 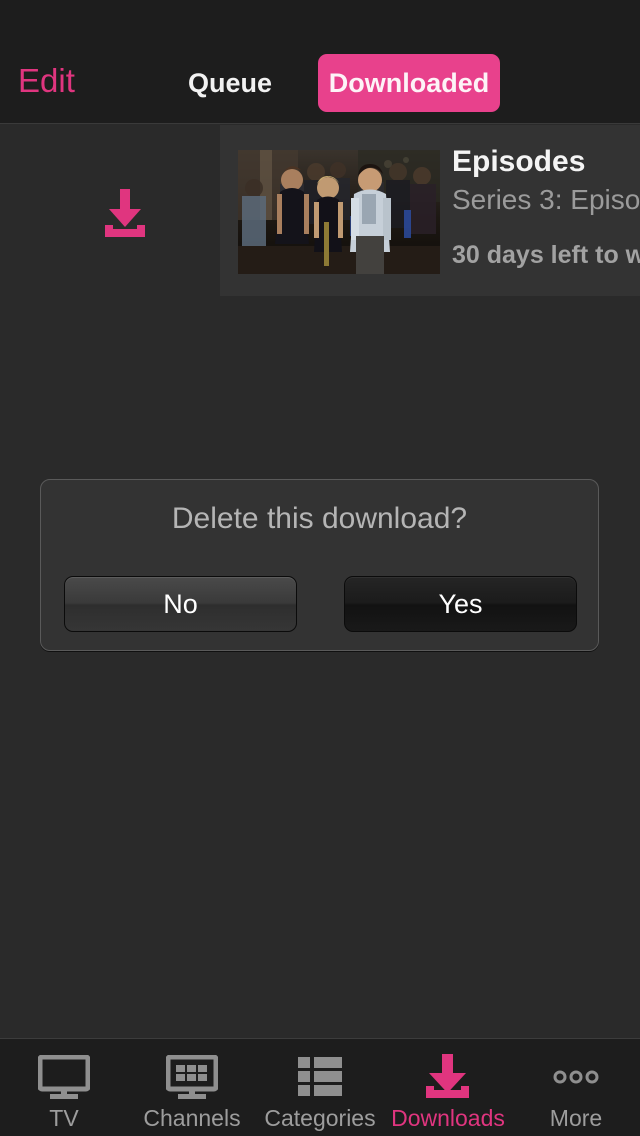 I want to click on tab-bar: TV Channels Categories Downloads More, so click(x=320, y=1087).